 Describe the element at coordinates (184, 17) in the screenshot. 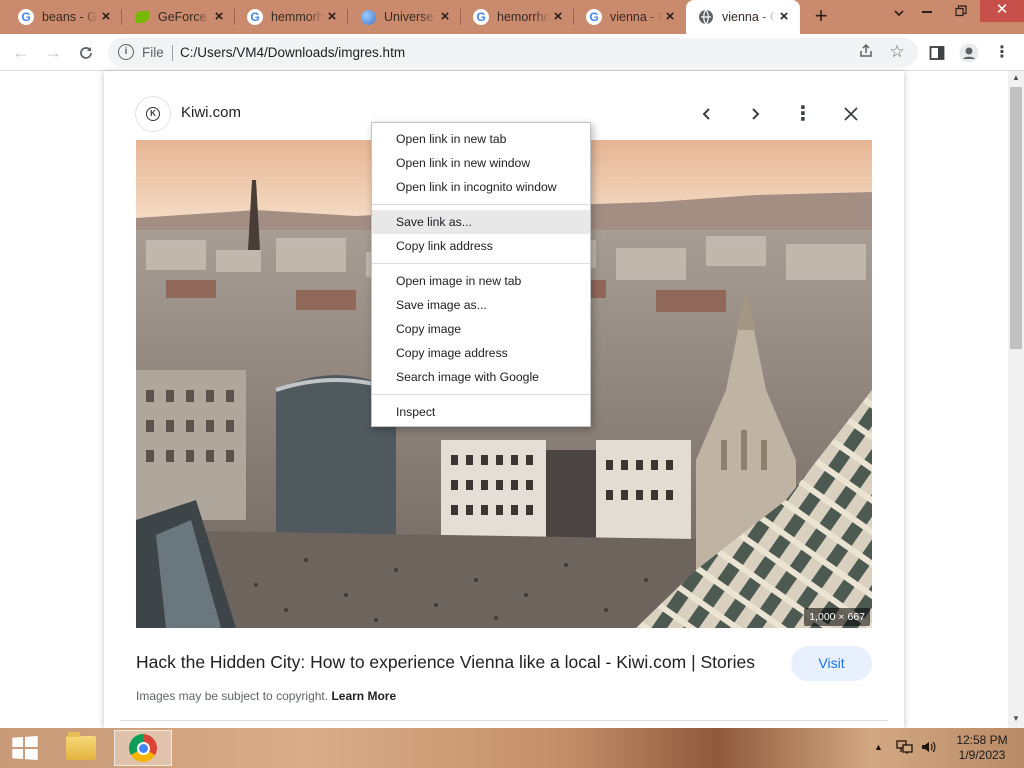

I see `tab-title: GeForce Experience` at that location.